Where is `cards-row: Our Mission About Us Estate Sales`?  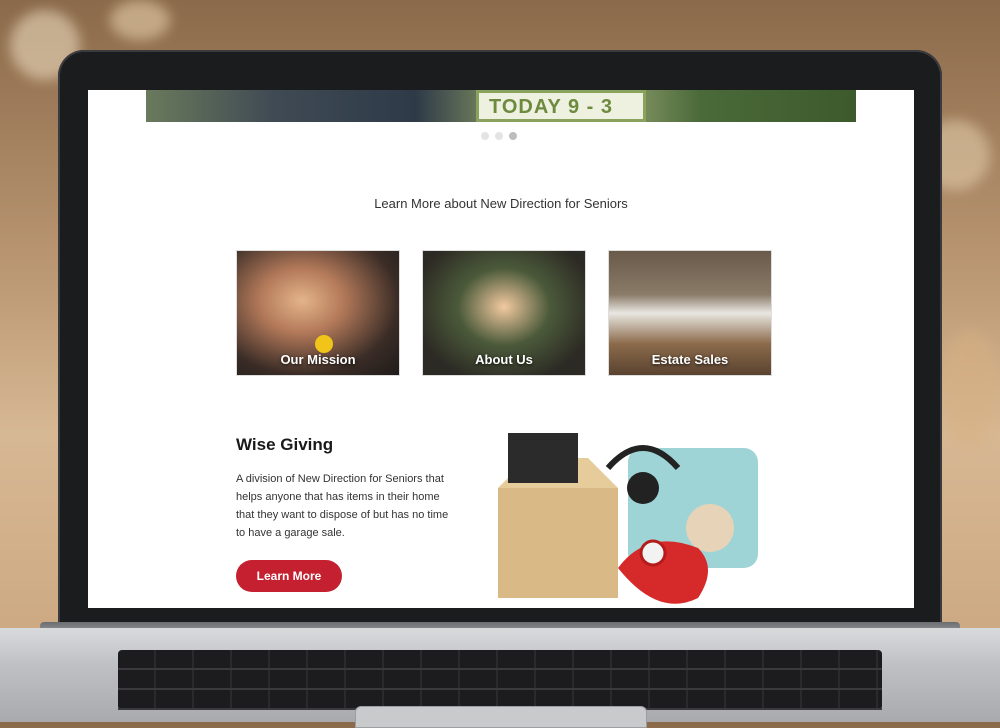 cards-row: Our Mission About Us Estate Sales is located at coordinates (504, 313).